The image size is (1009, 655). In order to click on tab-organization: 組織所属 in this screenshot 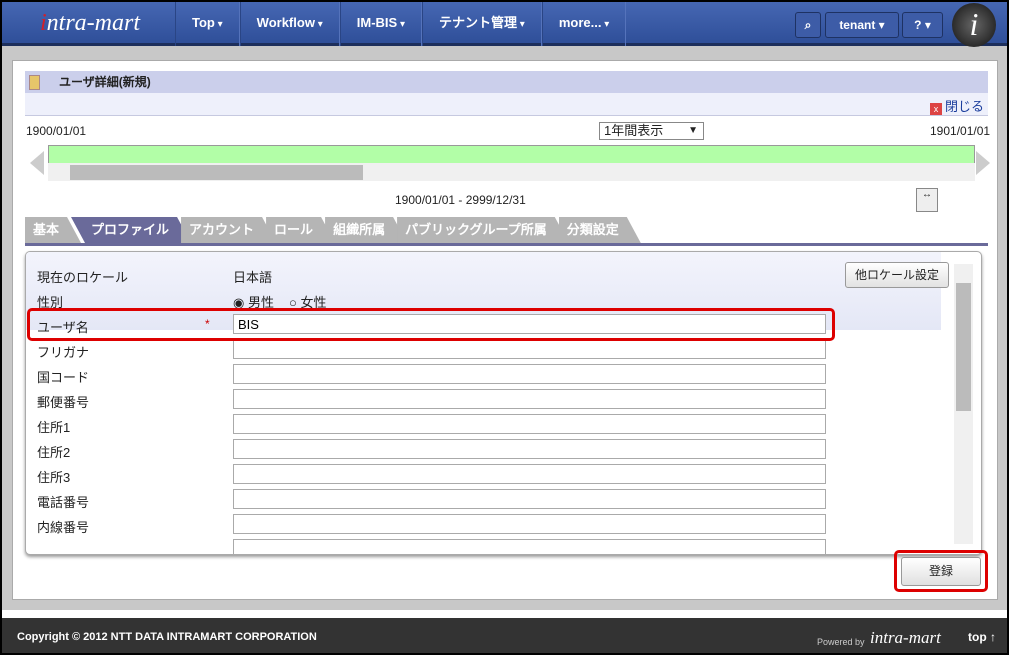, I will do `click(366, 230)`.